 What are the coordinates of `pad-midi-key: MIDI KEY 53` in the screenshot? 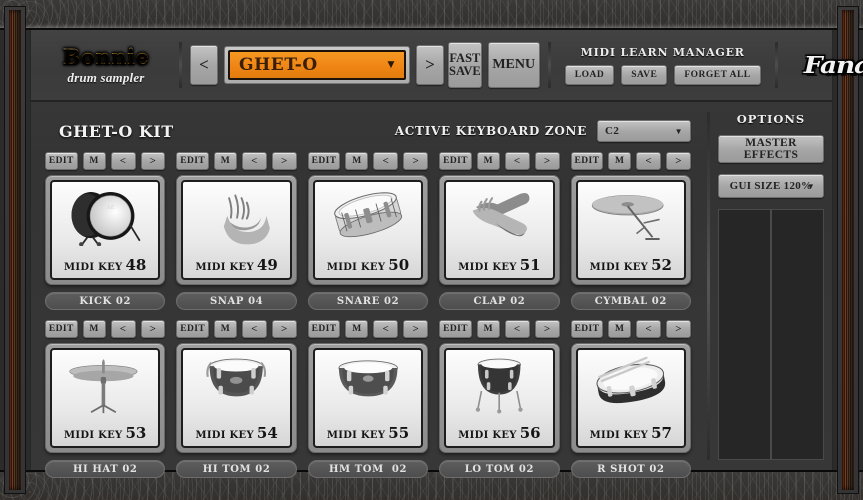 It's located at (105, 433).